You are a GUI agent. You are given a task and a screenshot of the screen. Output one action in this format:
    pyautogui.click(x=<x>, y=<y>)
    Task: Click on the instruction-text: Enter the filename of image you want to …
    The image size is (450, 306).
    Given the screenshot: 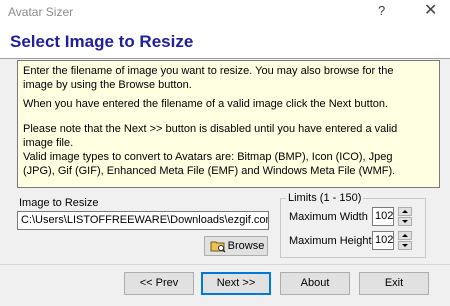 What is the action you would take?
    pyautogui.click(x=208, y=78)
    